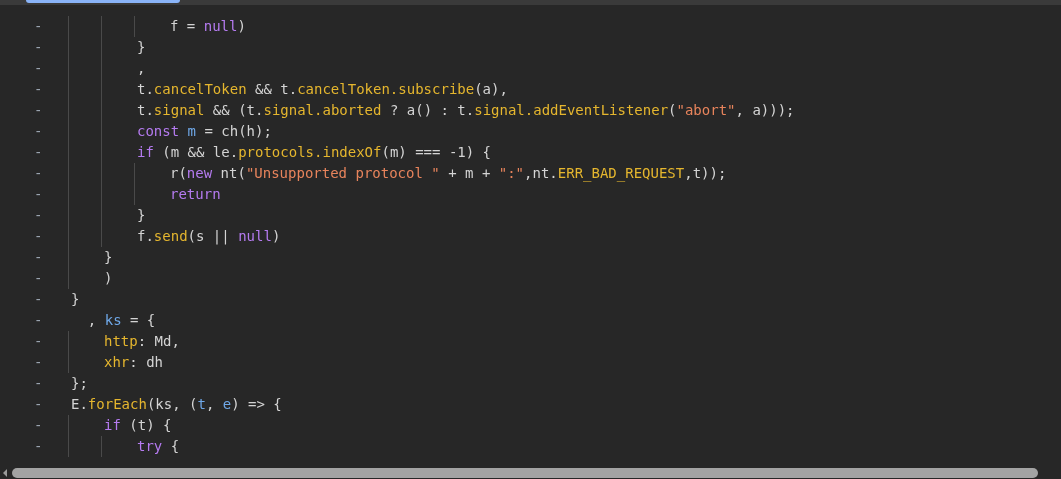 Image resolution: width=1061 pixels, height=479 pixels. What do you see at coordinates (121, 320) in the screenshot?
I see `code-line: , ks = {` at bounding box center [121, 320].